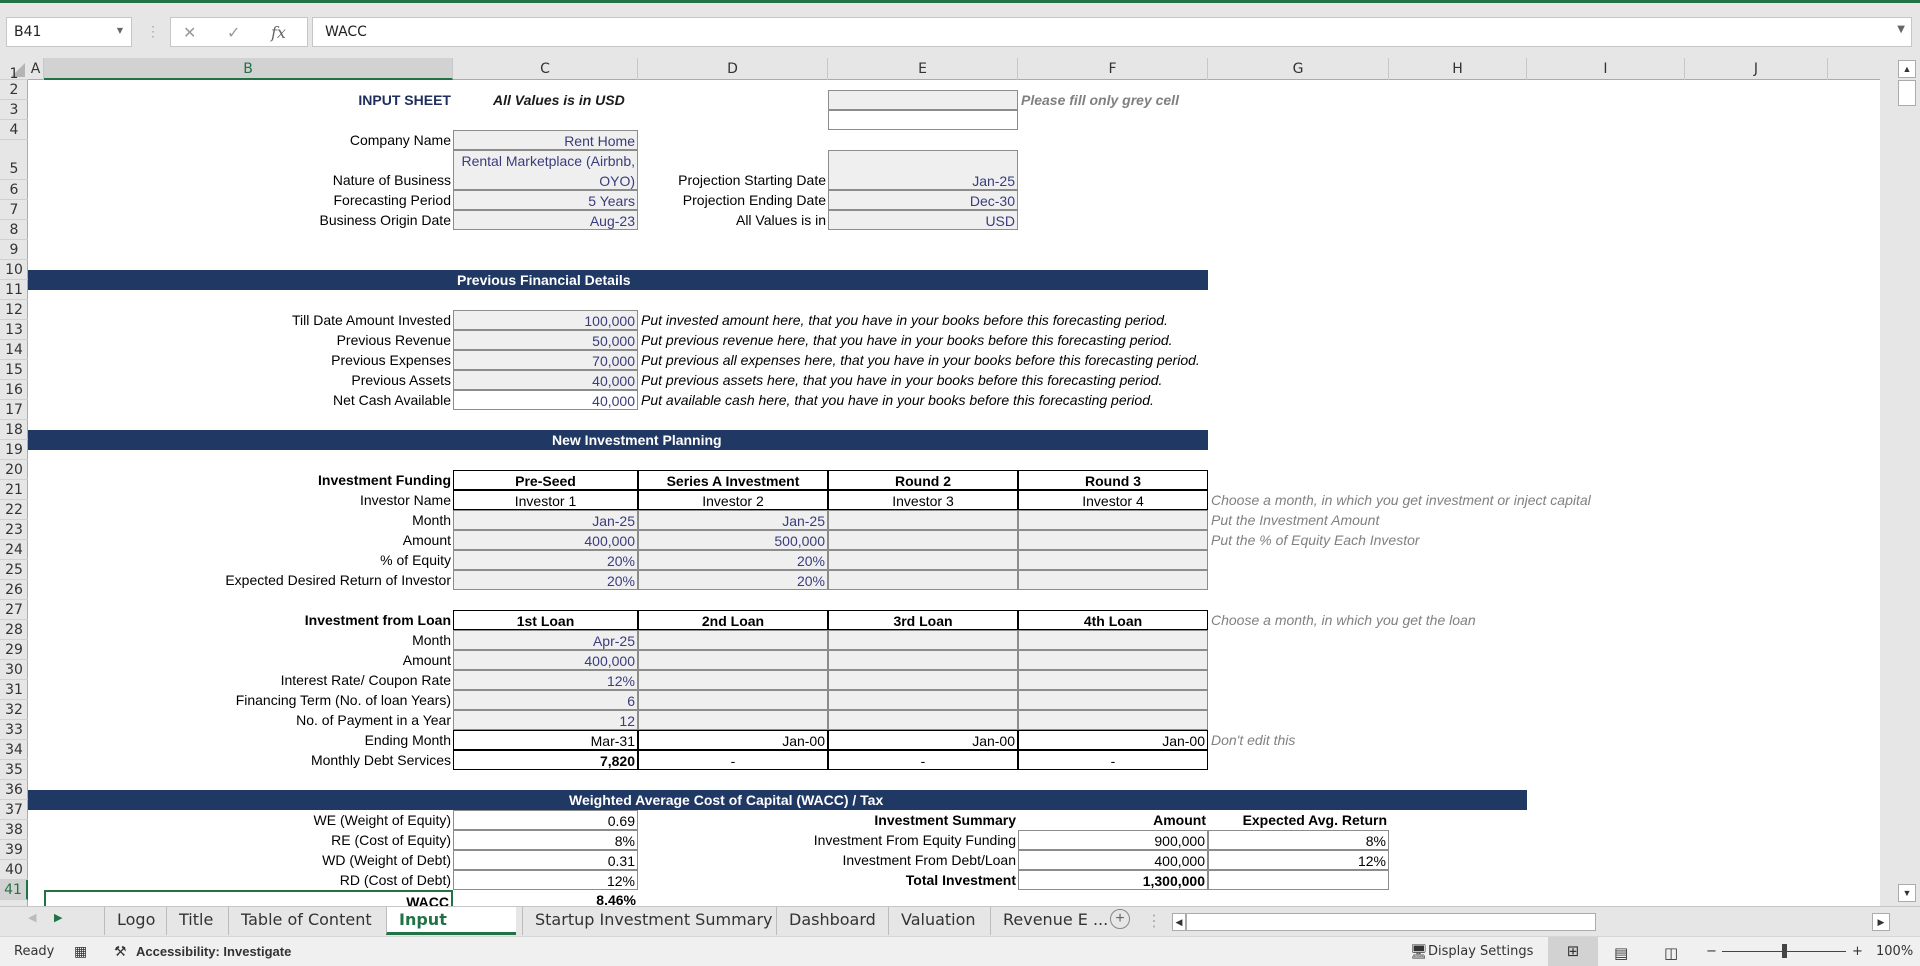 This screenshot has height=966, width=1920. What do you see at coordinates (1621, 953) in the screenshot?
I see `page-layout-view-icon: ▤` at bounding box center [1621, 953].